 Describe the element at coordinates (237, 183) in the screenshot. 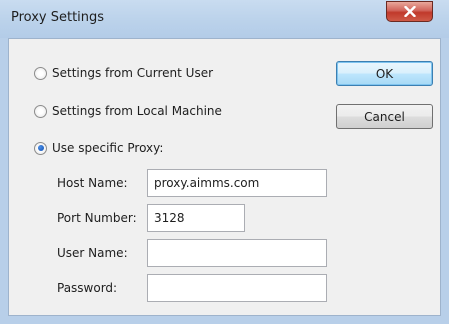

I see `host-name-input` at that location.